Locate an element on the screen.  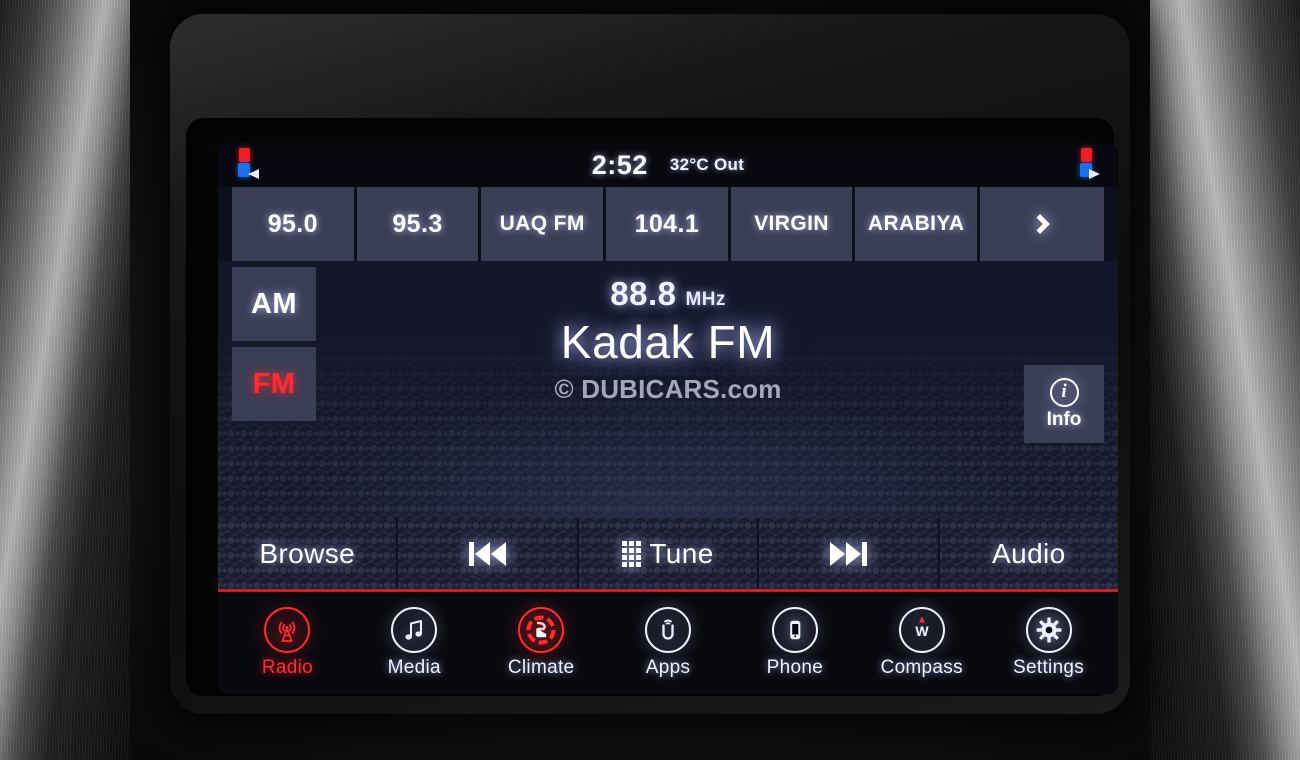
audio-label: Audio is located at coordinates (1029, 553).